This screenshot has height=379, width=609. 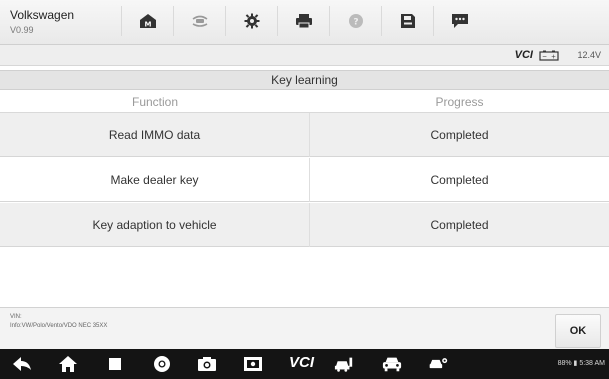 I want to click on recent-apps-button, so click(x=115, y=364).